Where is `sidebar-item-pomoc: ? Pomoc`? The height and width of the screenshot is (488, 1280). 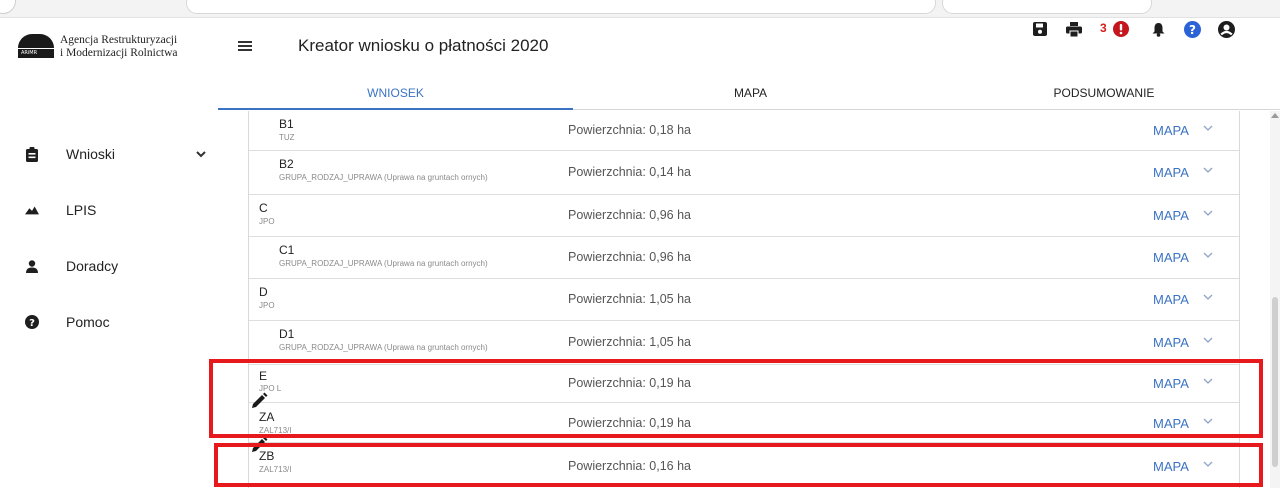 sidebar-item-pomoc: ? Pomoc is located at coordinates (109, 322).